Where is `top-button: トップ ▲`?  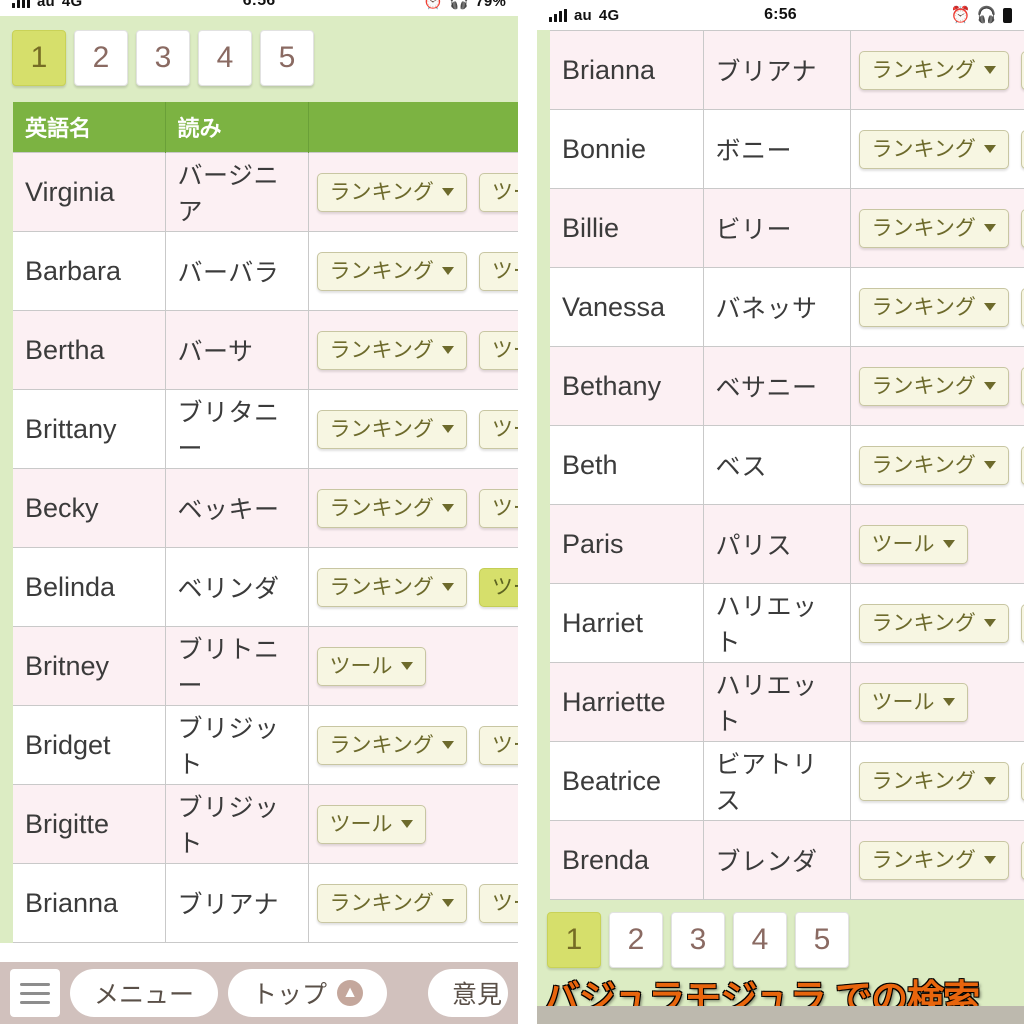 top-button: トップ ▲ is located at coordinates (308, 993).